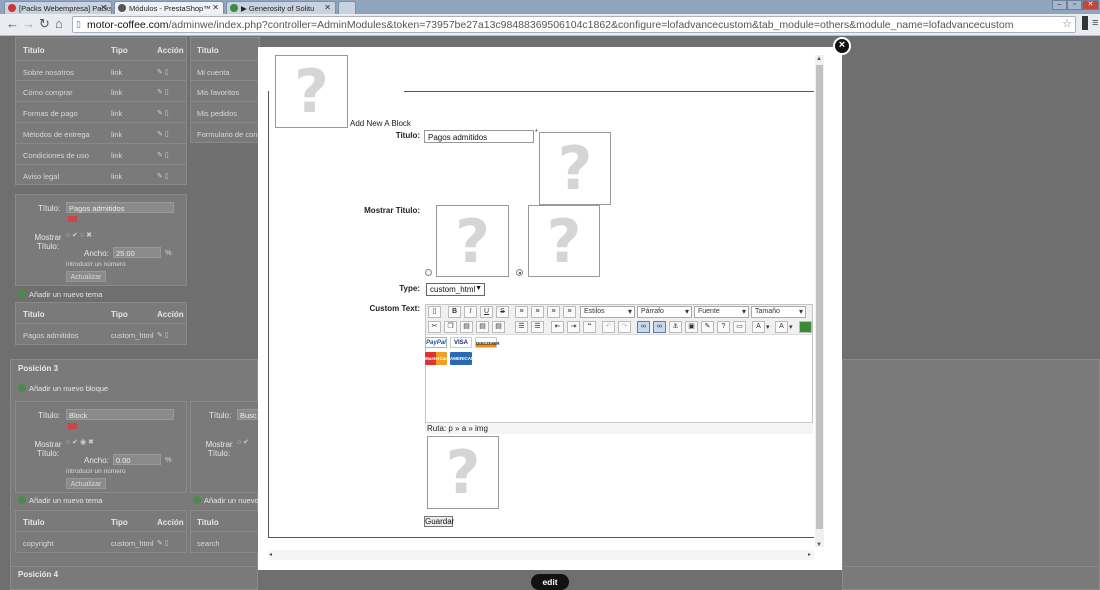  What do you see at coordinates (624, 327) in the screenshot?
I see `redo-icon: ↷` at bounding box center [624, 327].